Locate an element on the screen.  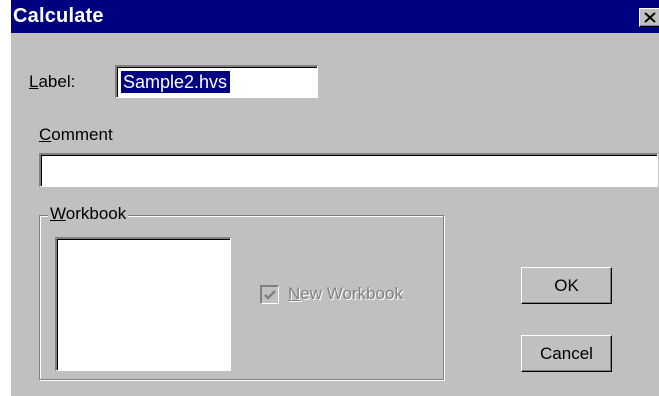
comment-field-label: Comment is located at coordinates (76, 134).